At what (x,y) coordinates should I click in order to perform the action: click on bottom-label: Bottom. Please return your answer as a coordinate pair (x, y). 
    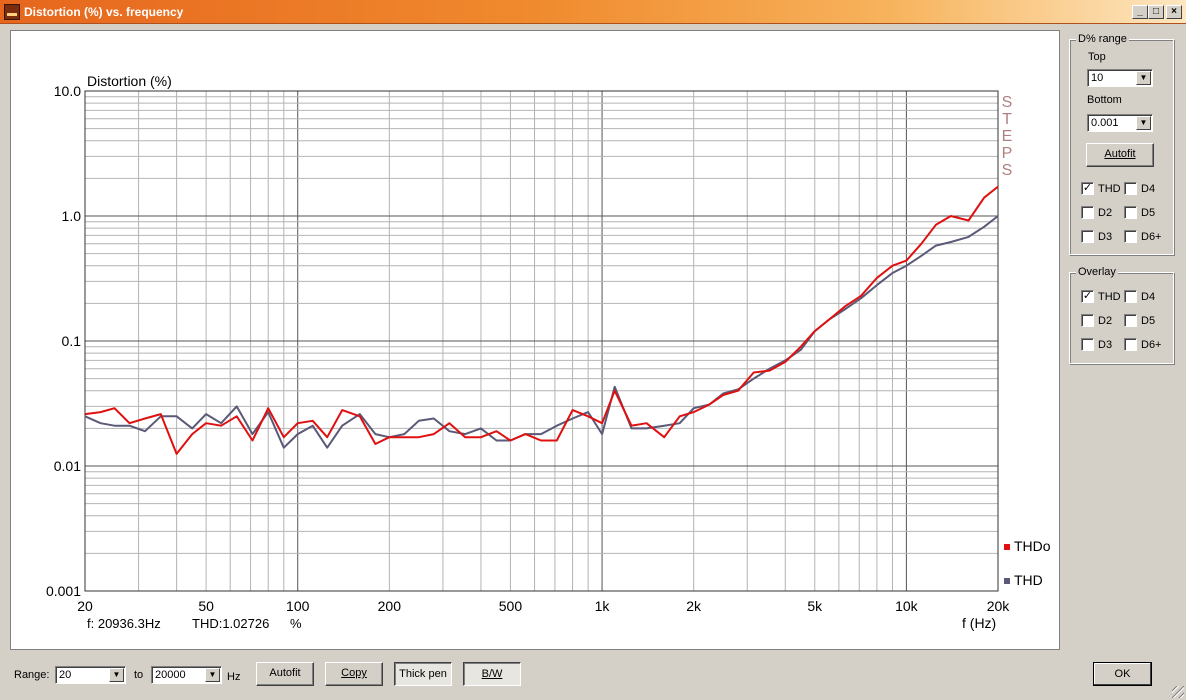
    Looking at the image, I should click on (1104, 100).